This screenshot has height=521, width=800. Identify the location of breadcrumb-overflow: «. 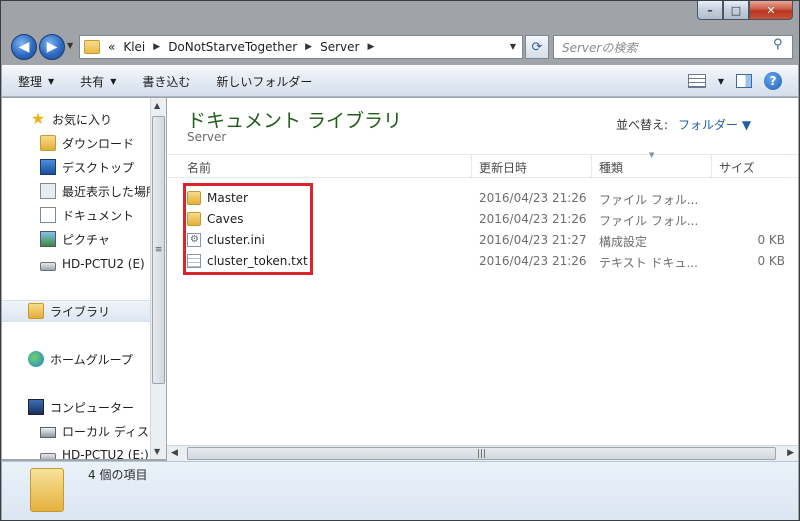
(111, 47).